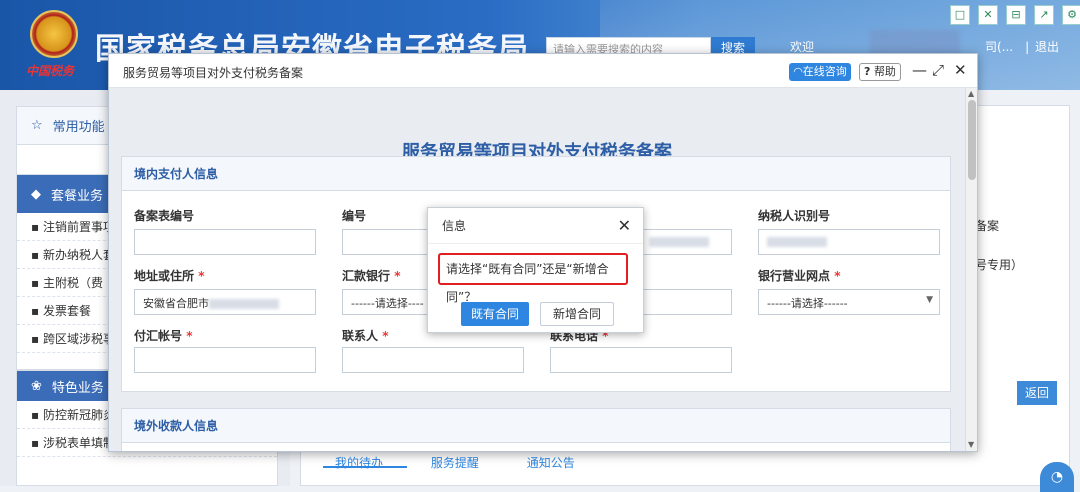  What do you see at coordinates (880, 72) in the screenshot?
I see `help-button: ? 帮助` at bounding box center [880, 72].